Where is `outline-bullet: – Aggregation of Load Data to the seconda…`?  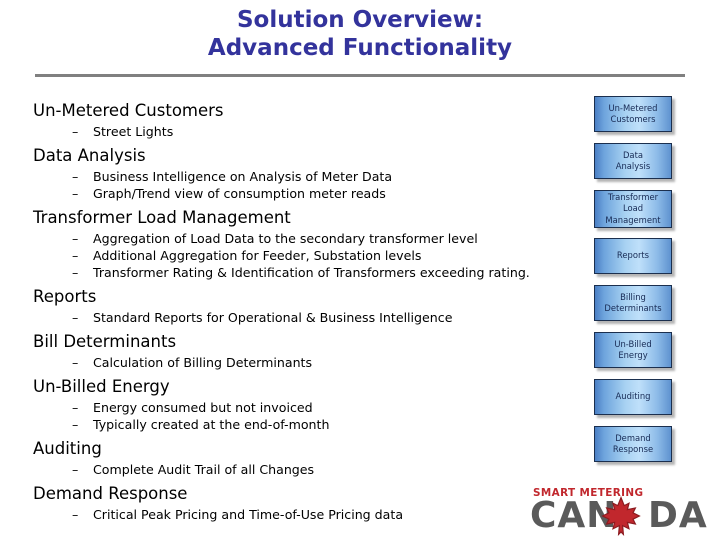 outline-bullet: – Aggregation of Load Data to the seconda… is located at coordinates (305, 238).